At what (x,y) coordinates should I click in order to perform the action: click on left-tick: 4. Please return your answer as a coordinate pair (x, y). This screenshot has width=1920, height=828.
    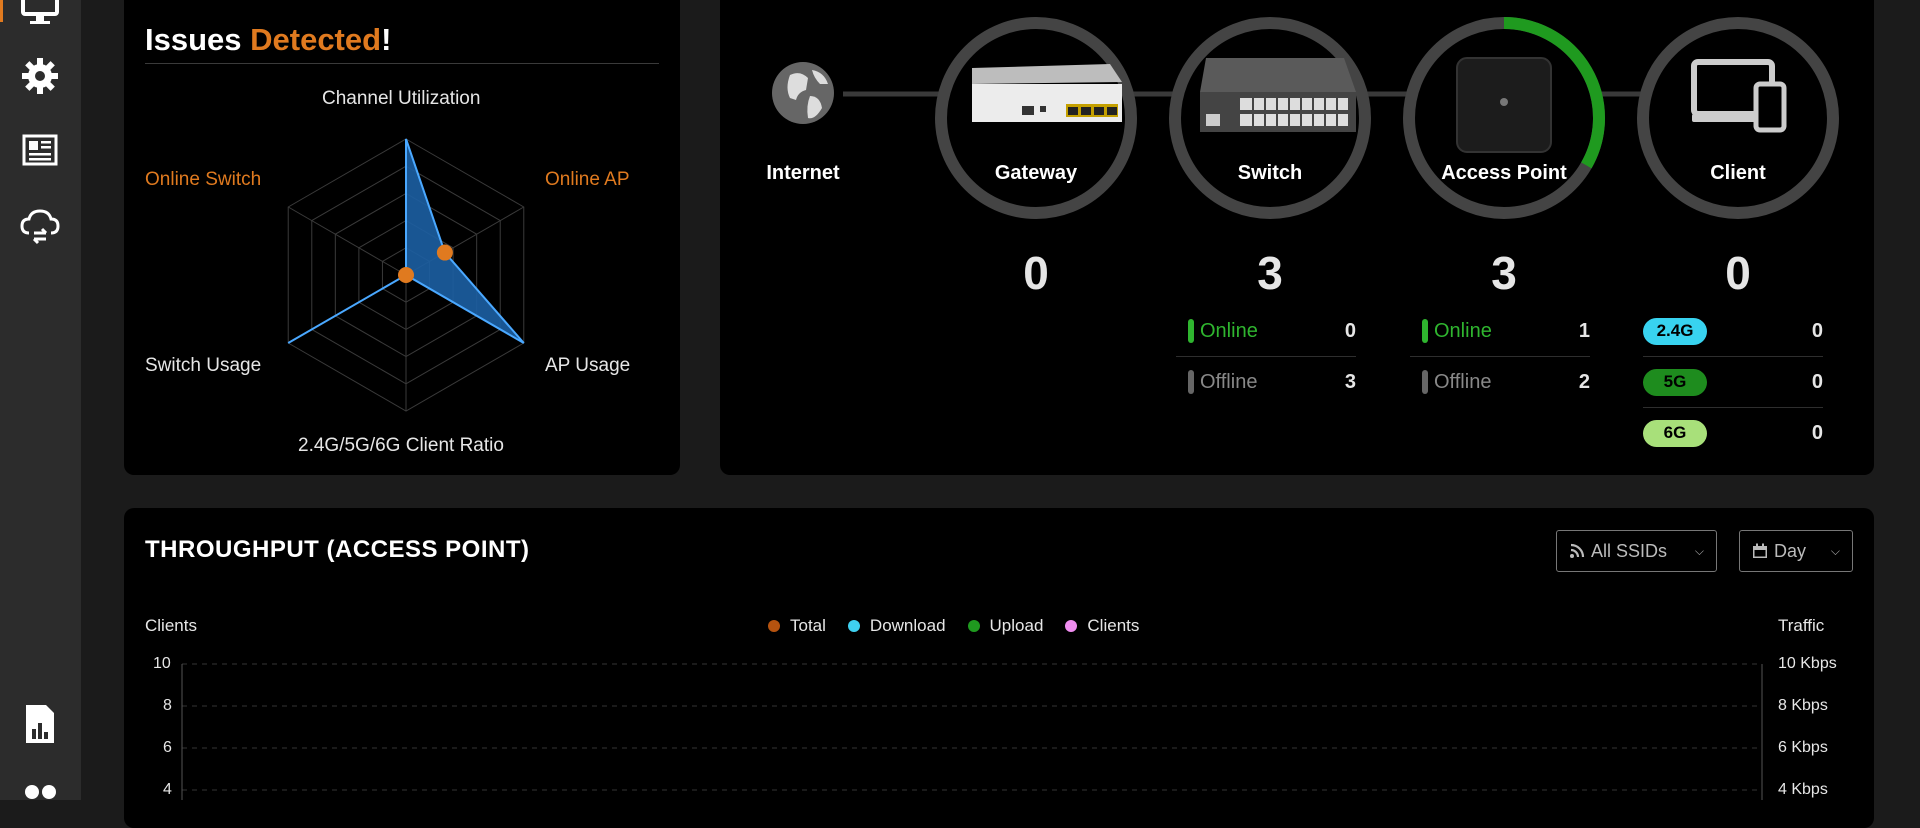
    Looking at the image, I should click on (167, 789).